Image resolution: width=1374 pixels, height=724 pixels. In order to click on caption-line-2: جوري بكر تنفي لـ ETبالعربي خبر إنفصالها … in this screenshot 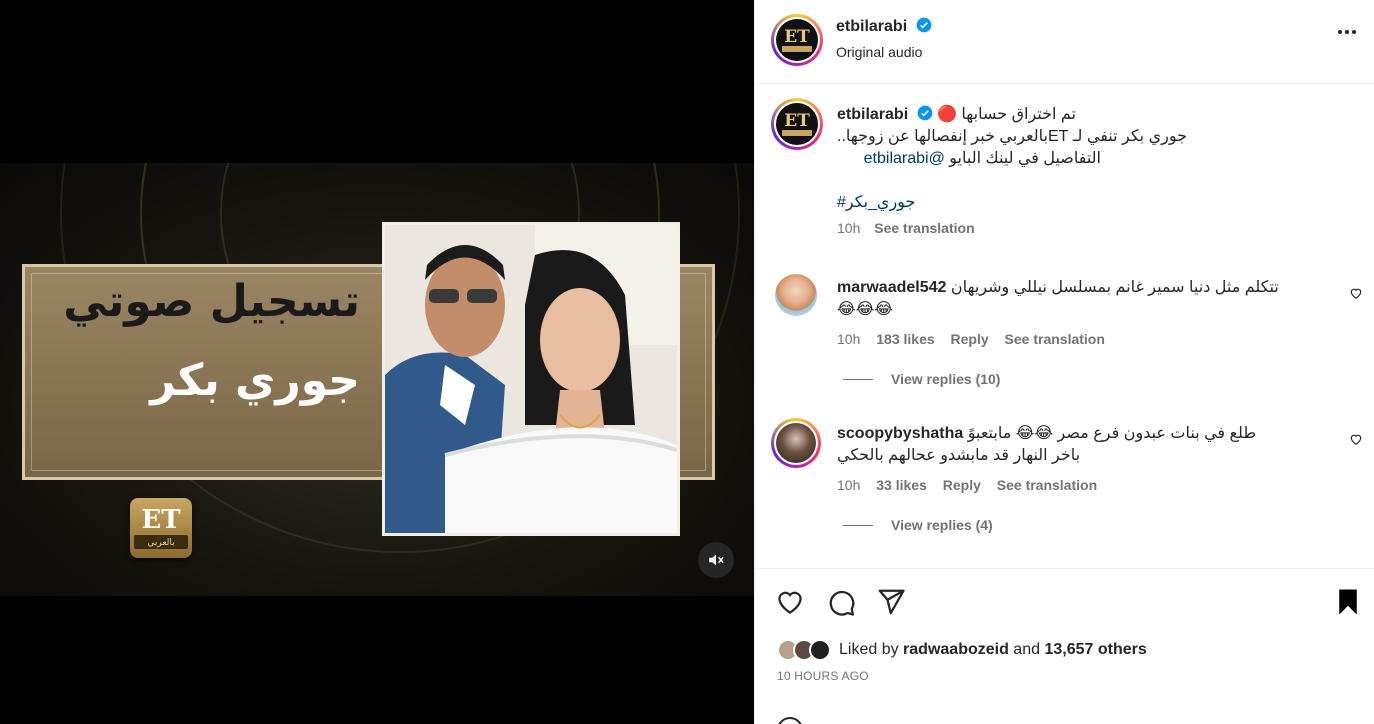, I will do `click(1012, 136)`.